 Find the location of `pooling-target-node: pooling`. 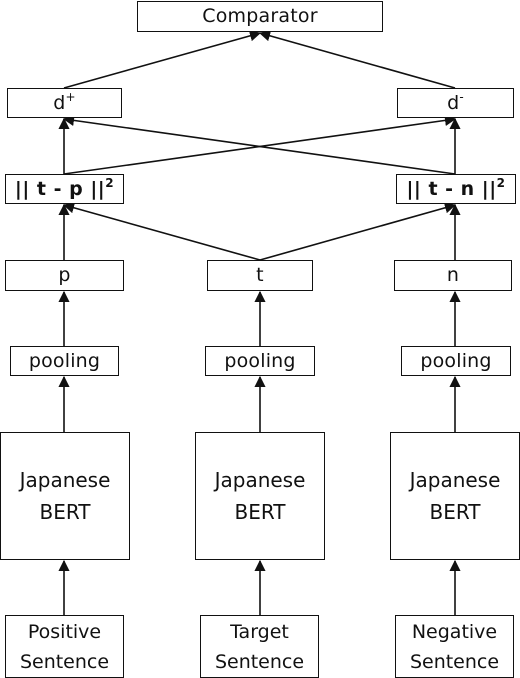

pooling-target-node: pooling is located at coordinates (260, 361).